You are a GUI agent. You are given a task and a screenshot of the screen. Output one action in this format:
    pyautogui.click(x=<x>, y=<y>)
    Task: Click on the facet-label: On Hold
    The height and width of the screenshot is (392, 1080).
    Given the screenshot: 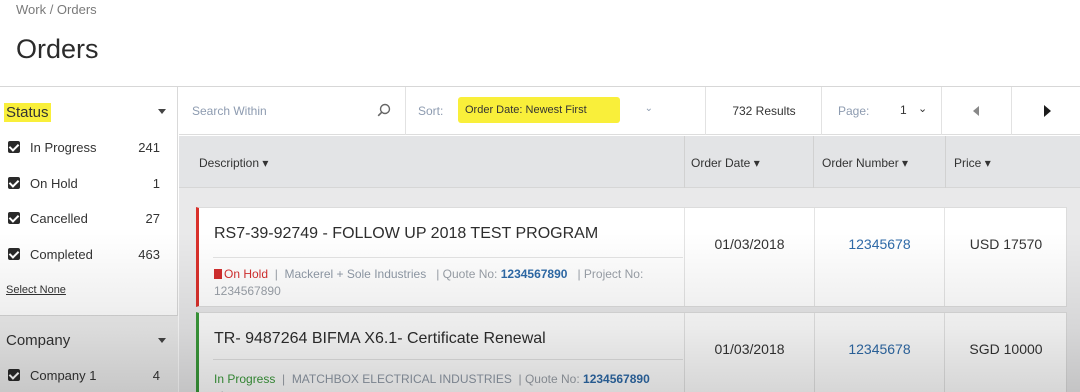 What is the action you would take?
    pyautogui.click(x=54, y=183)
    